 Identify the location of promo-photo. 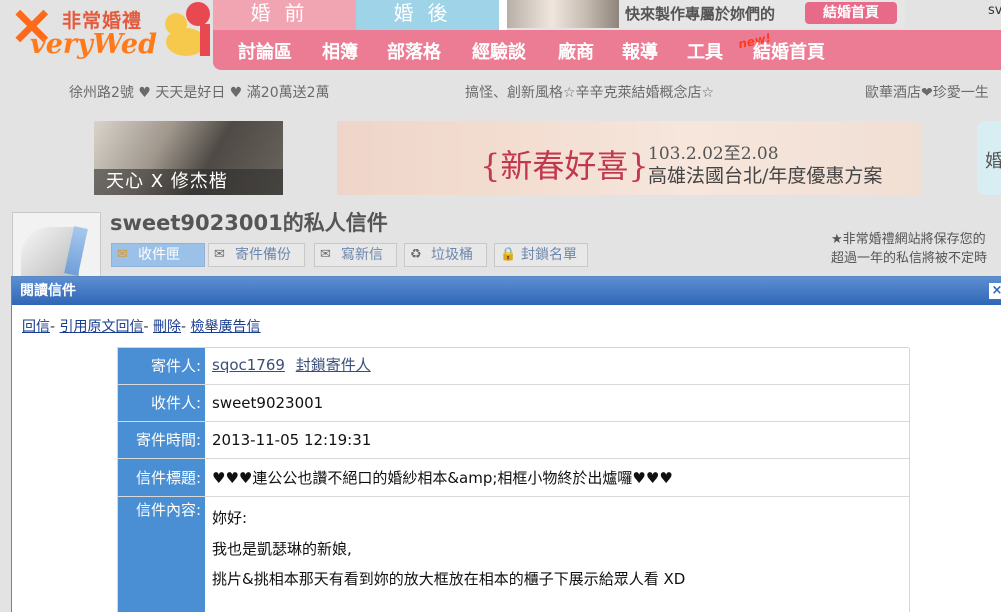
(563, 14).